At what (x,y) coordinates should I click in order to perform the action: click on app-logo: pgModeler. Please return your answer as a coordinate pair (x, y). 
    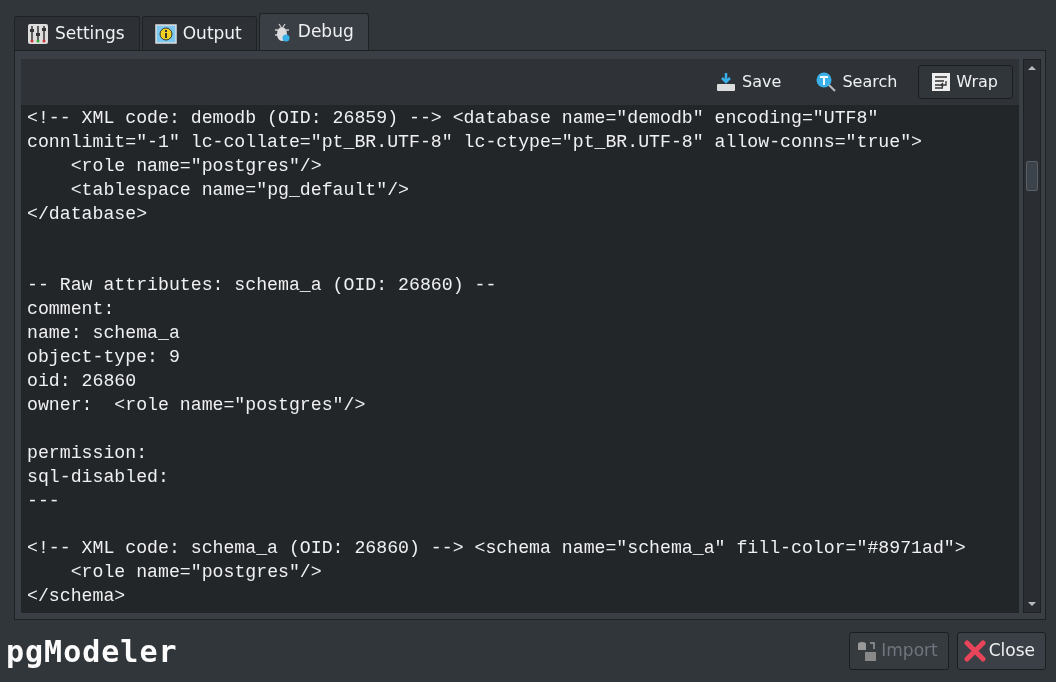
    Looking at the image, I should click on (92, 651).